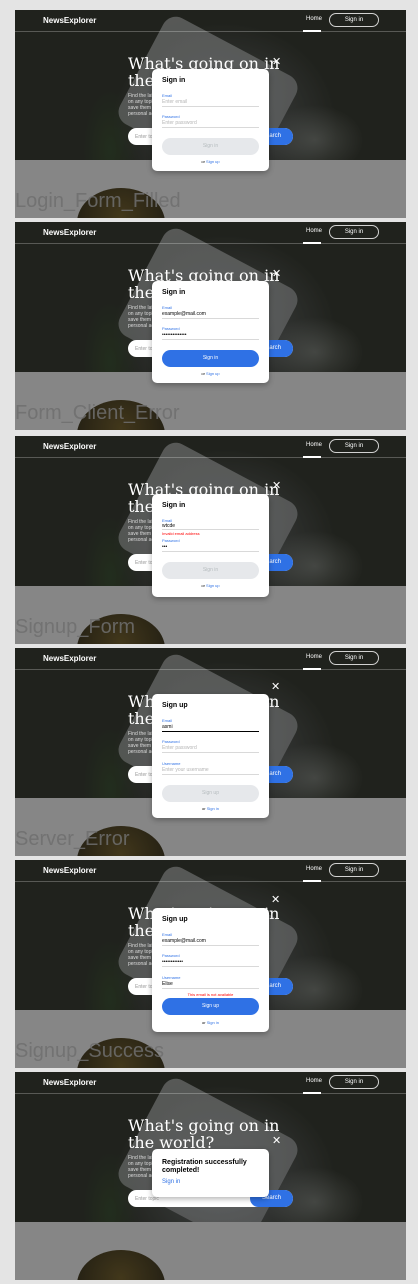 Image resolution: width=418 pixels, height=1284 pixels. Describe the element at coordinates (204, 1166) in the screenshot. I see `success-title: Registration successfully completed!` at that location.